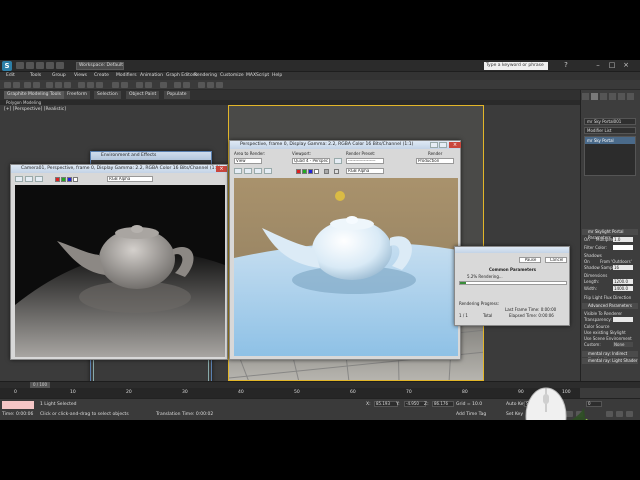 The image size is (640, 480). I want to click on modifier-stack: mr Sky Portal, so click(610, 156).